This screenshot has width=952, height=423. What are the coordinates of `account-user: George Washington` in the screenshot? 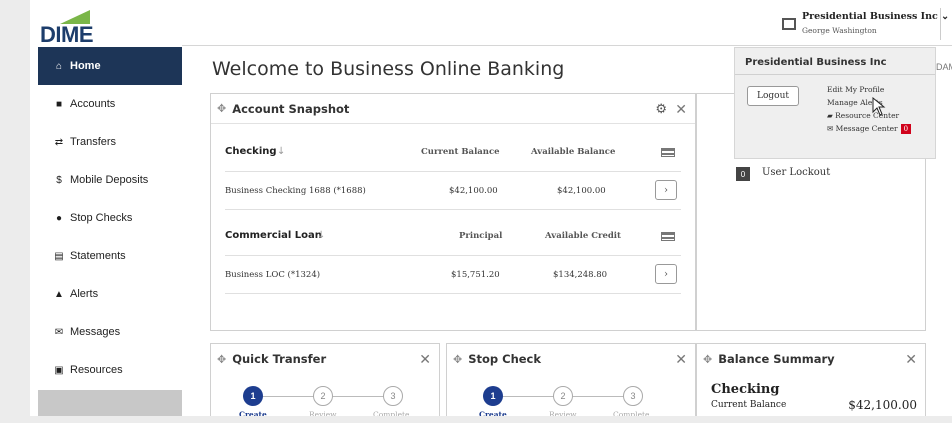 It's located at (839, 30).